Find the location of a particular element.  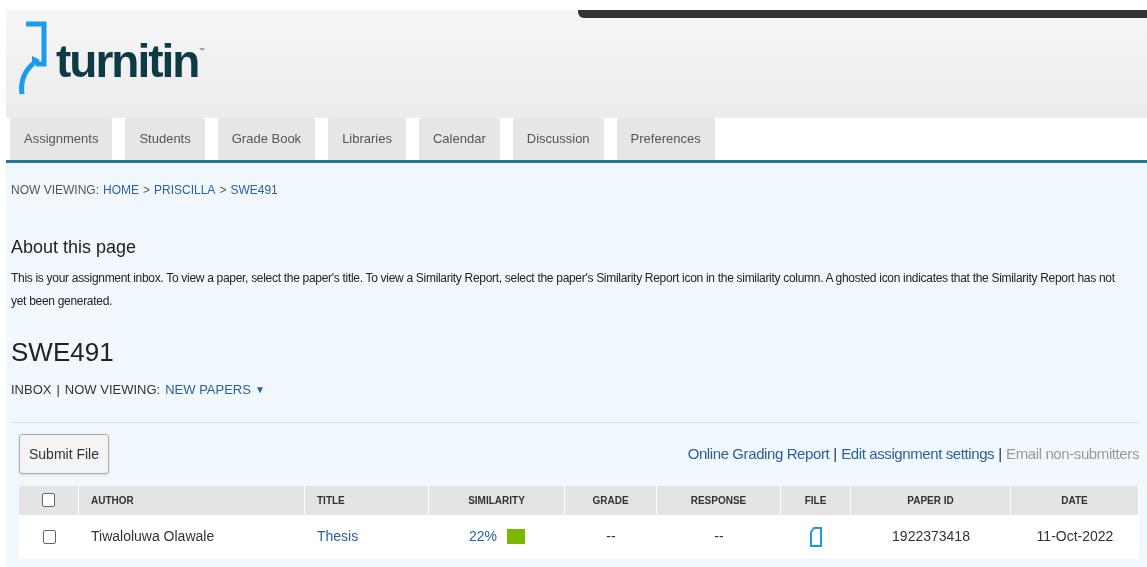

nav-tab: Discussion is located at coordinates (558, 139).